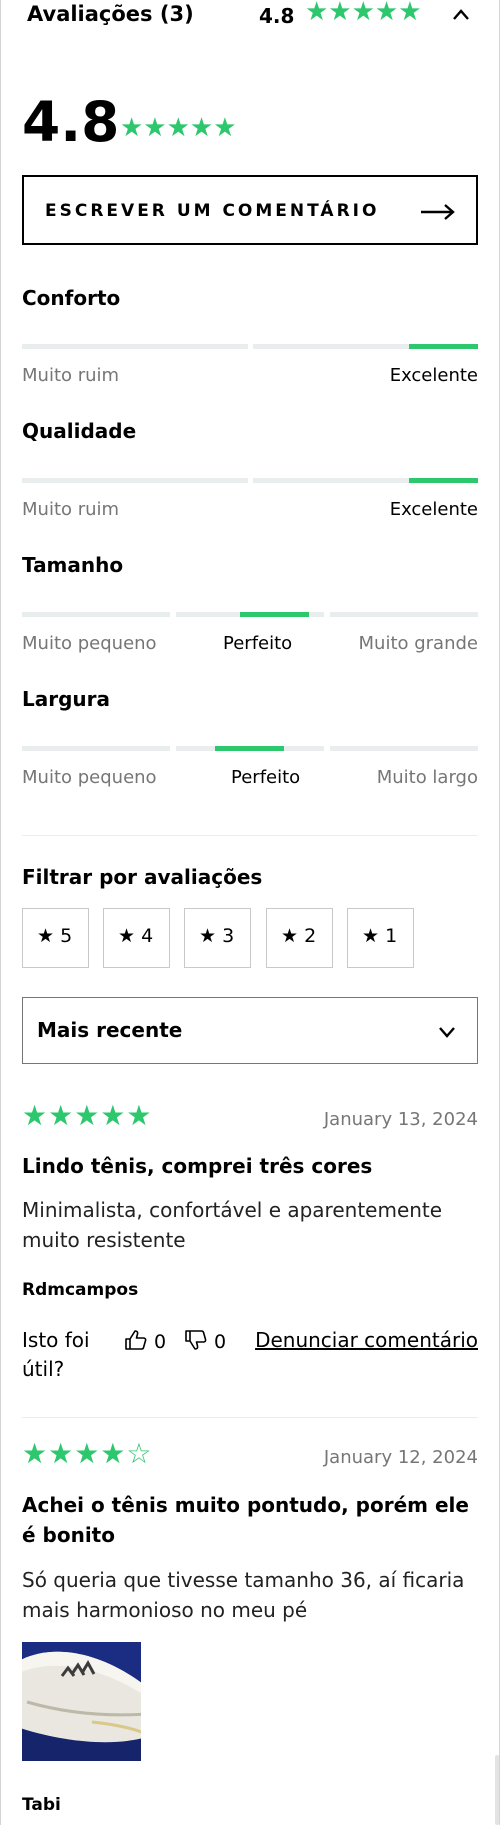 This screenshot has height=1825, width=500. What do you see at coordinates (142, 877) in the screenshot?
I see `filter-title: Filtrar por avaliações` at bounding box center [142, 877].